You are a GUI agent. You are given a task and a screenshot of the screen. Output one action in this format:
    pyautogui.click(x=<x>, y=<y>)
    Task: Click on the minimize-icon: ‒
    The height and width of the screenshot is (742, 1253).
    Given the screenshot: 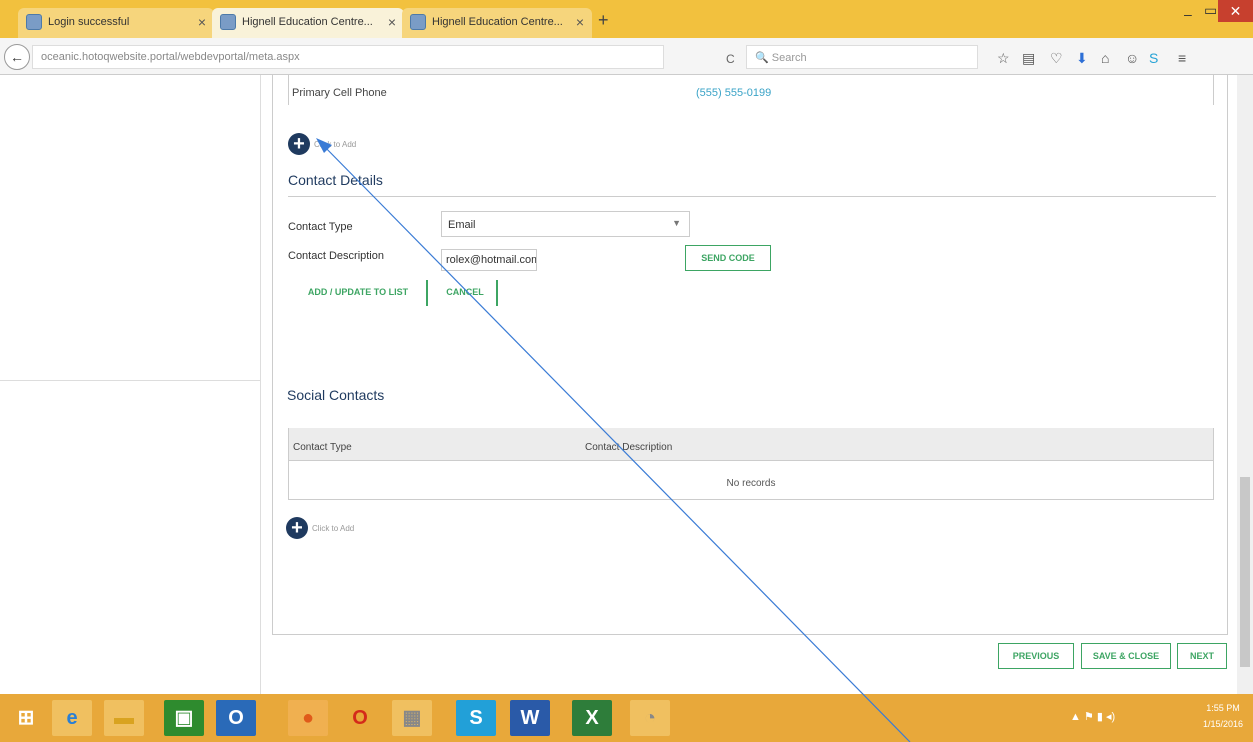 What is the action you would take?
    pyautogui.click(x=1188, y=14)
    